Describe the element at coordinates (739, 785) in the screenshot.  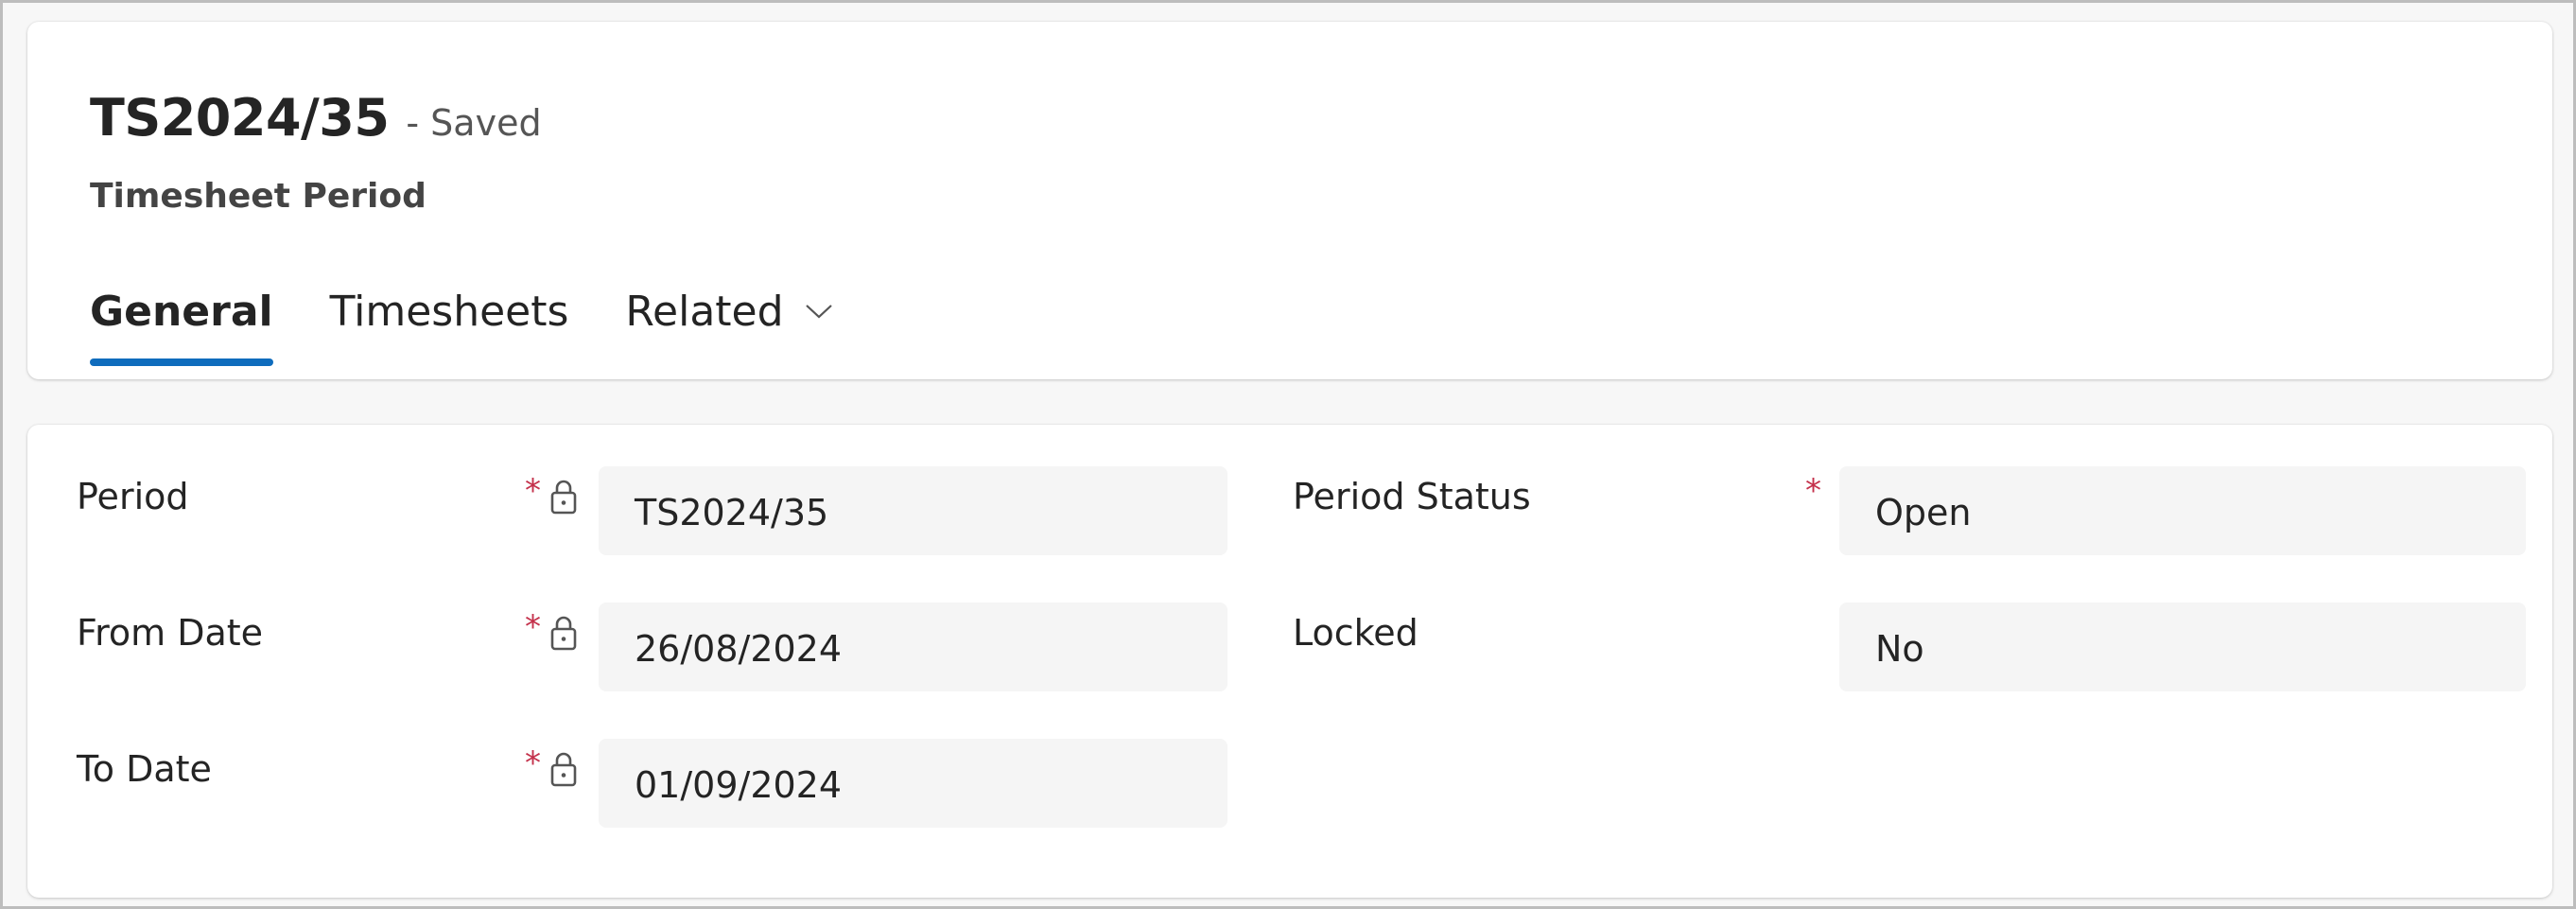
I see `field-value: 01/09/2024` at that location.